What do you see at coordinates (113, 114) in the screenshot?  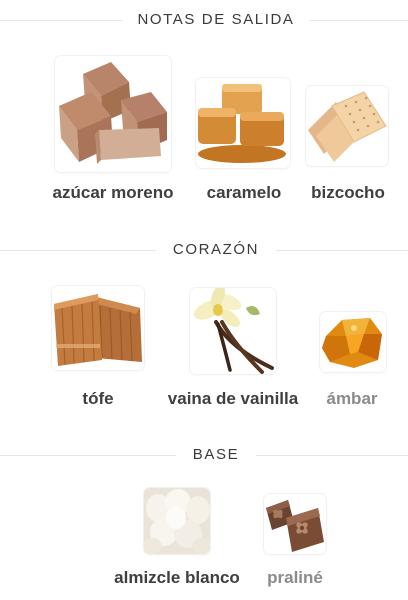 I see `brown-sugar-cubes-icon` at bounding box center [113, 114].